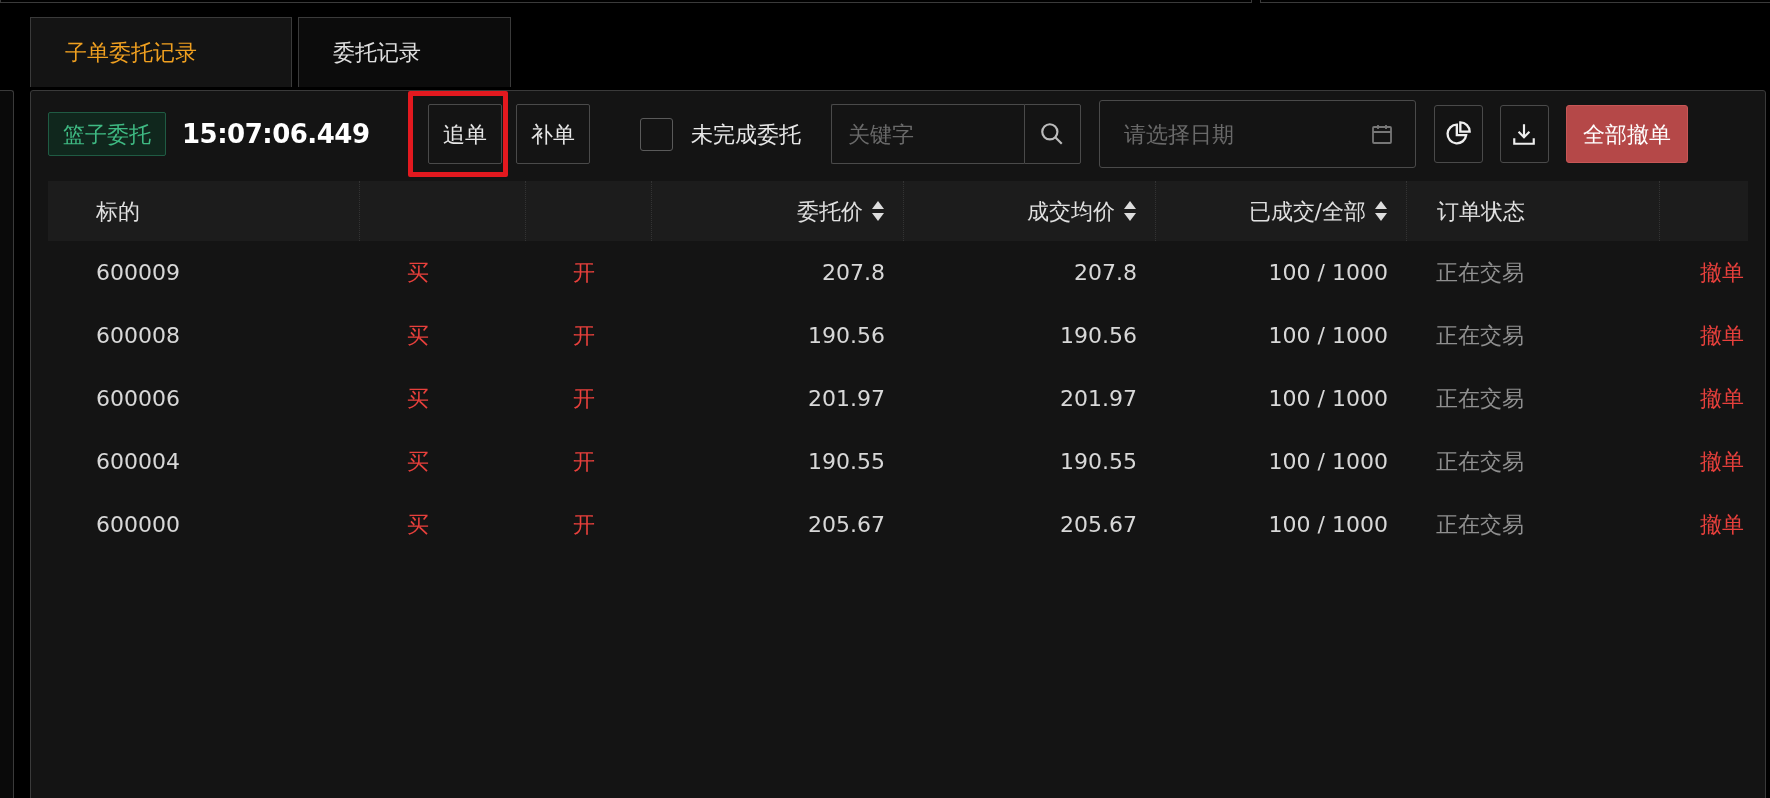  What do you see at coordinates (464, 134) in the screenshot?
I see `order-button: 追单` at bounding box center [464, 134].